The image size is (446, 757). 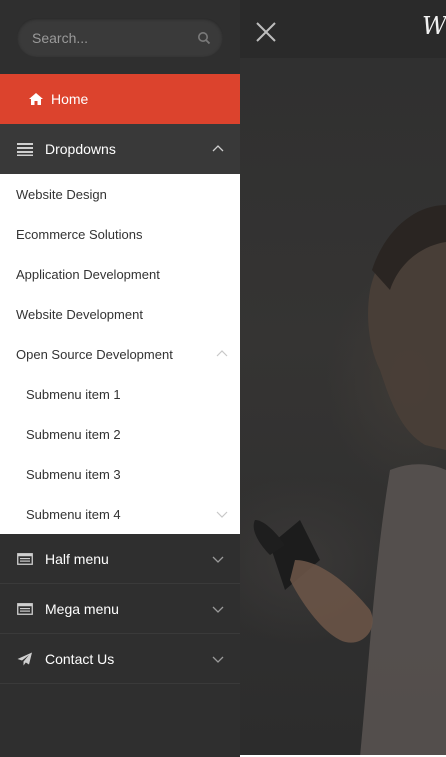 What do you see at coordinates (120, 194) in the screenshot?
I see `submenu-item-website-design: Website Design` at bounding box center [120, 194].